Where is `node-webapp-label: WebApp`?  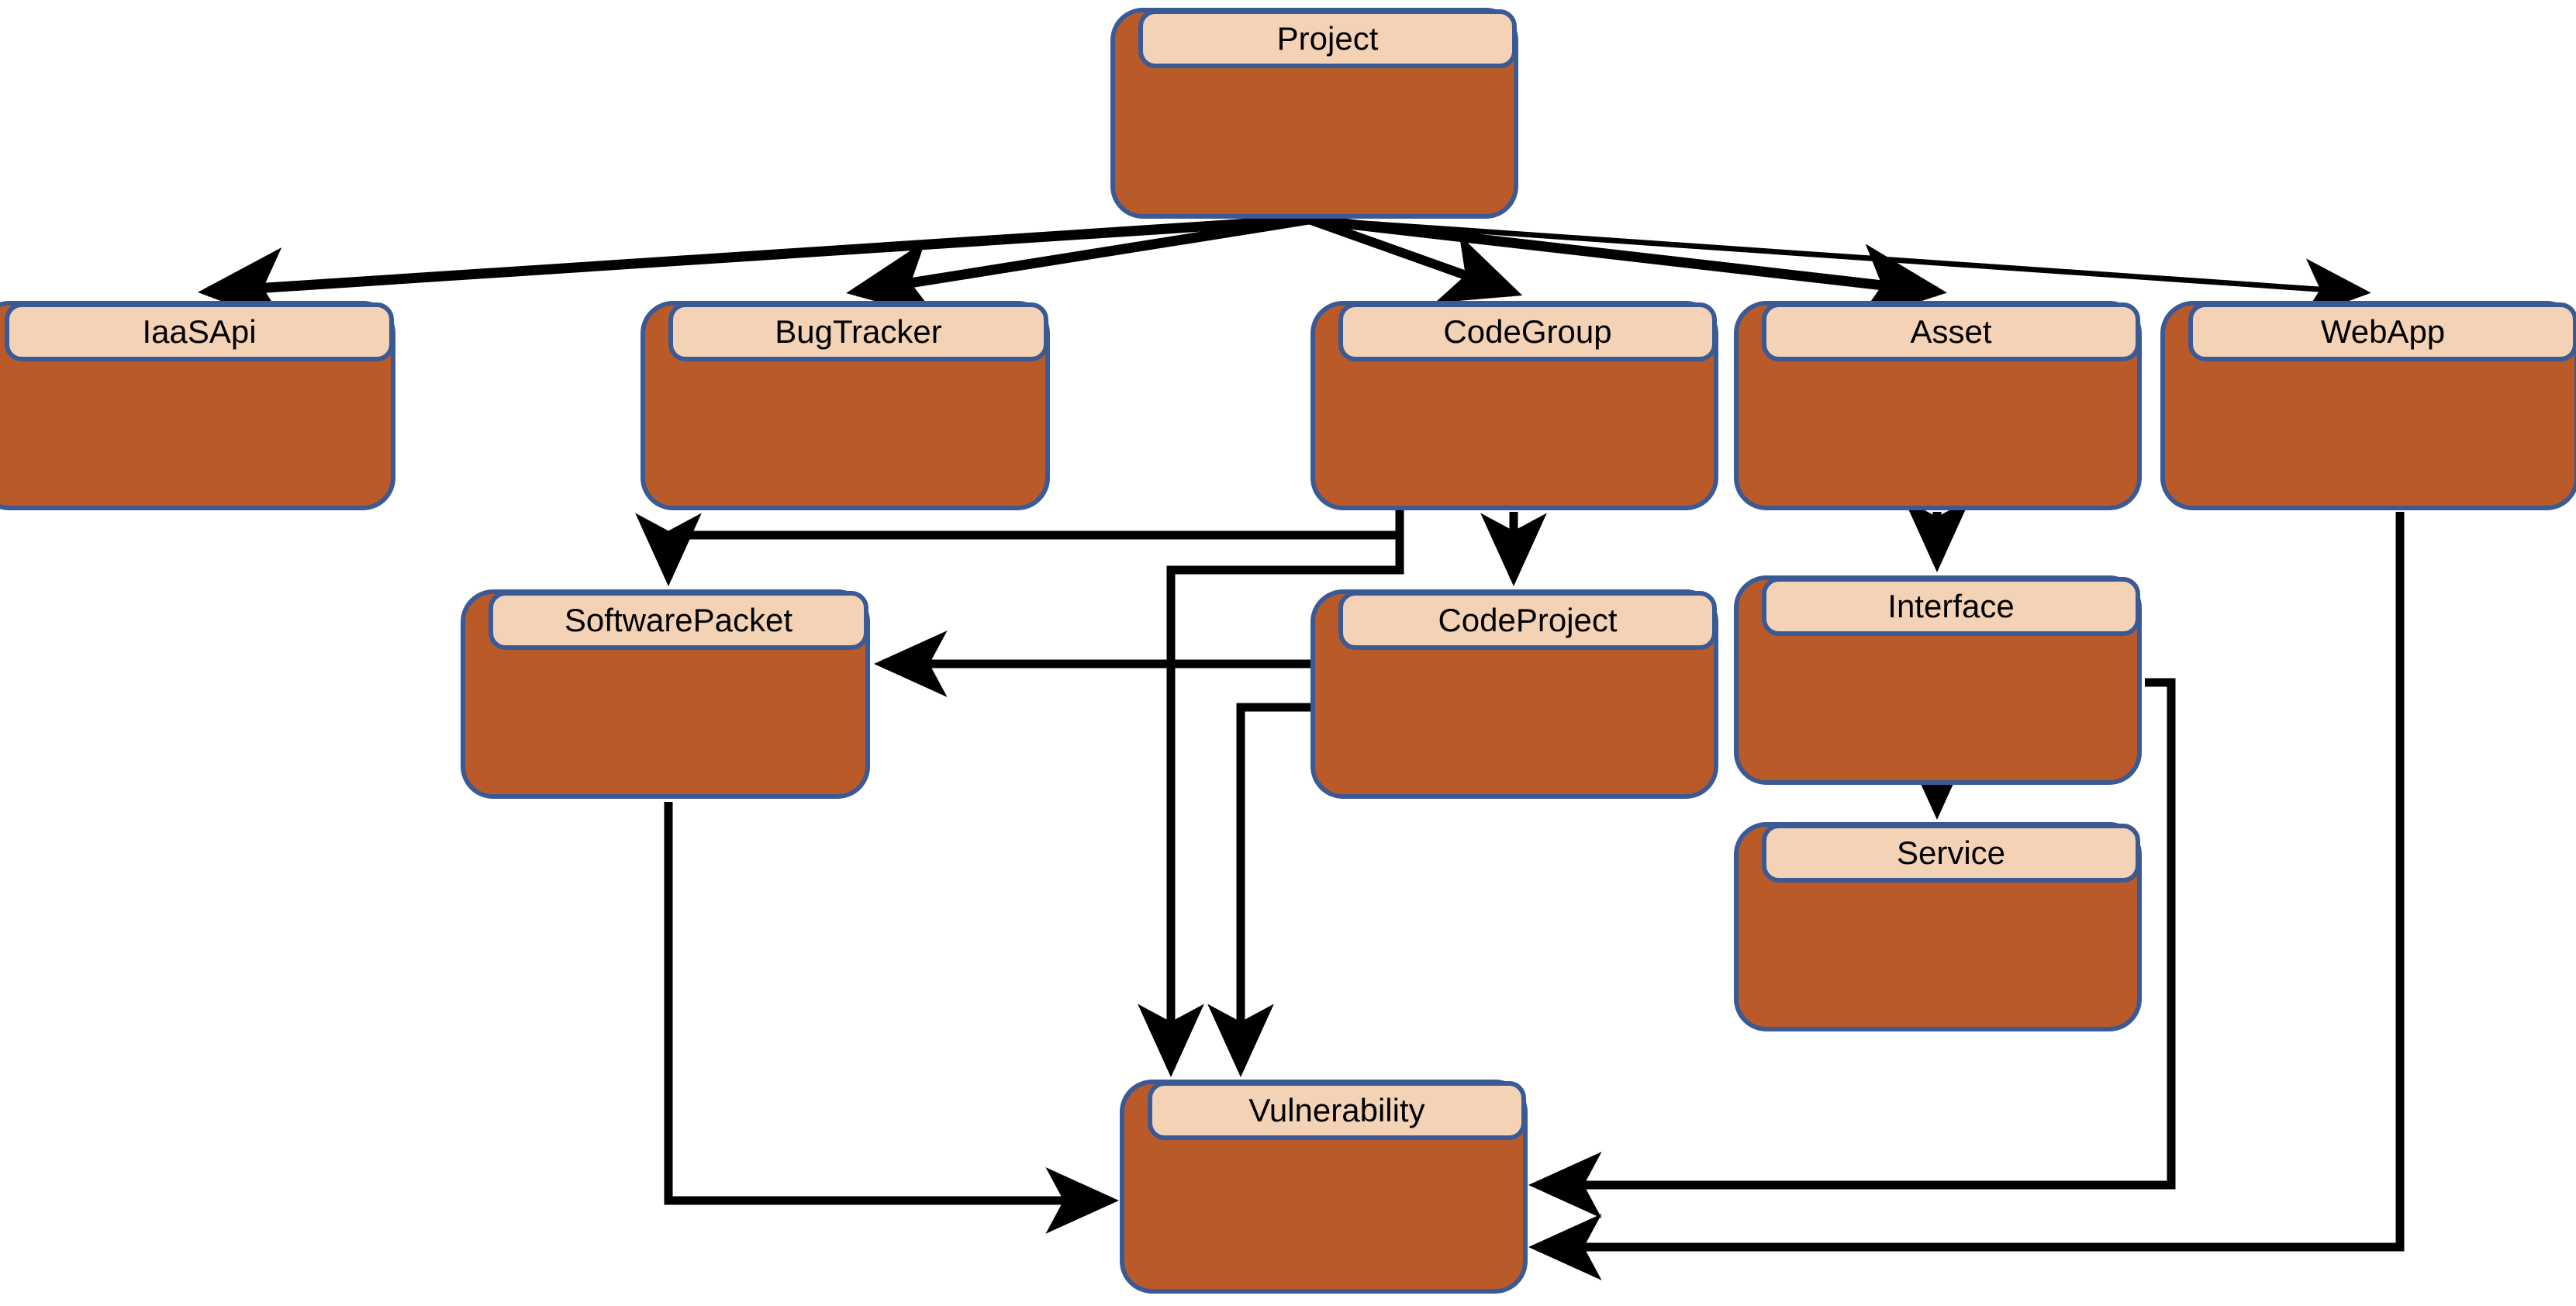 node-webapp-label: WebApp is located at coordinates (2383, 331).